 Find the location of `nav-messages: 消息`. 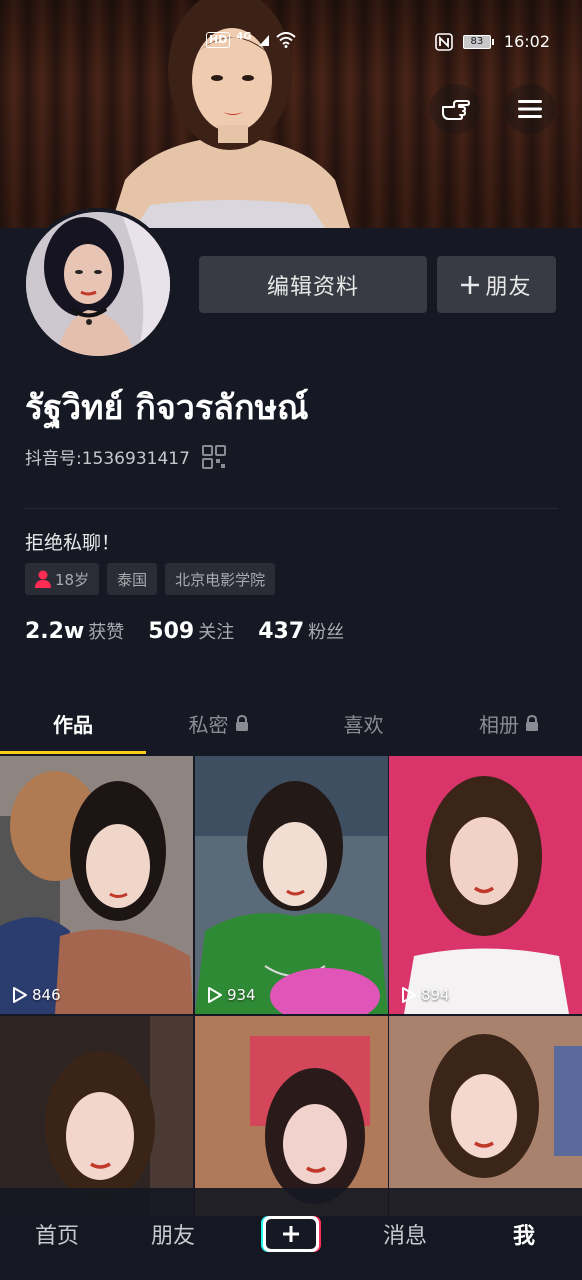

nav-messages: 消息 is located at coordinates (405, 1234).